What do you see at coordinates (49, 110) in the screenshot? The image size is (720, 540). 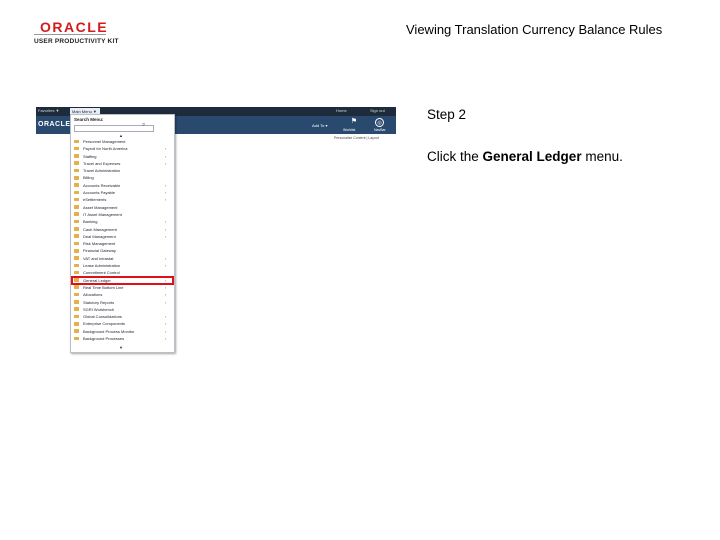 I see `favorites-menu: Favorites ▼` at bounding box center [49, 110].